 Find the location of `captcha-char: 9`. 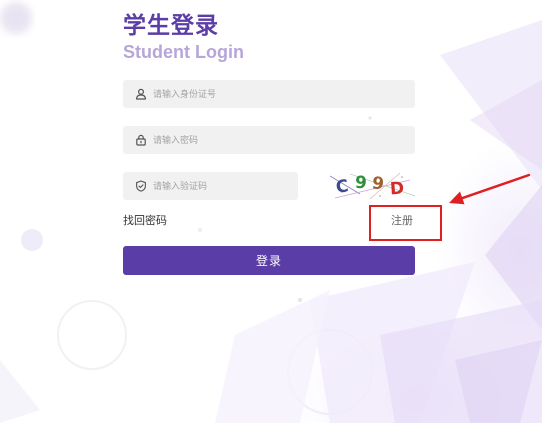

captcha-char: 9 is located at coordinates (361, 183).